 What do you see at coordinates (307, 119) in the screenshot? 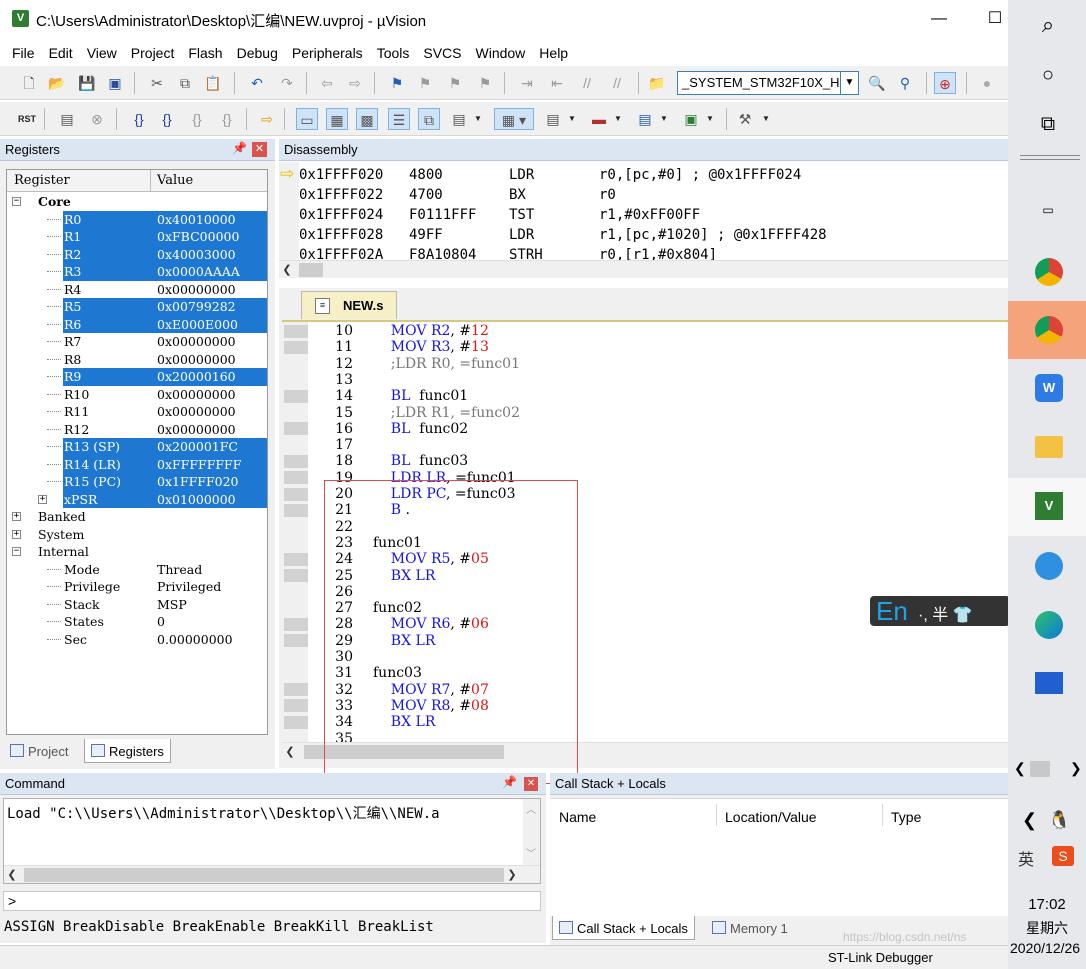
I see `command-window-icon: ▭` at bounding box center [307, 119].